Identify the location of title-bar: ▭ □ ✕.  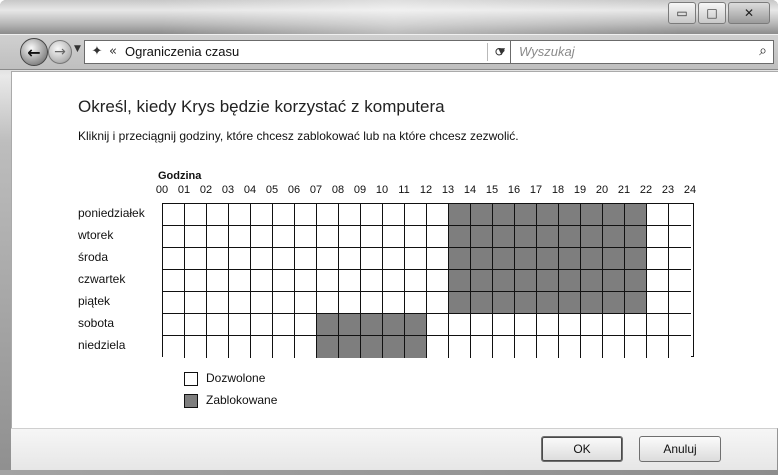
(389, 17).